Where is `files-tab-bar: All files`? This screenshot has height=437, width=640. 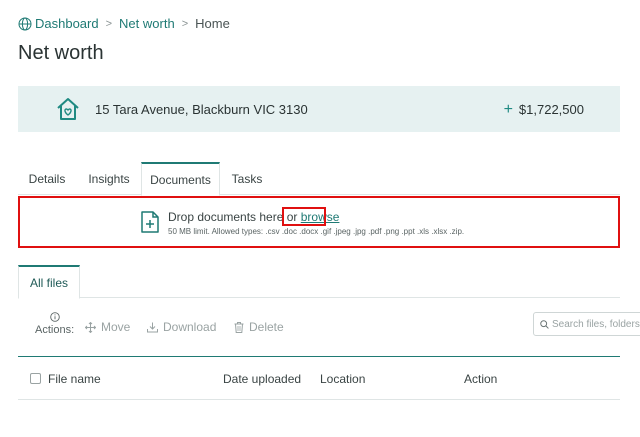
files-tab-bar: All files is located at coordinates (319, 282).